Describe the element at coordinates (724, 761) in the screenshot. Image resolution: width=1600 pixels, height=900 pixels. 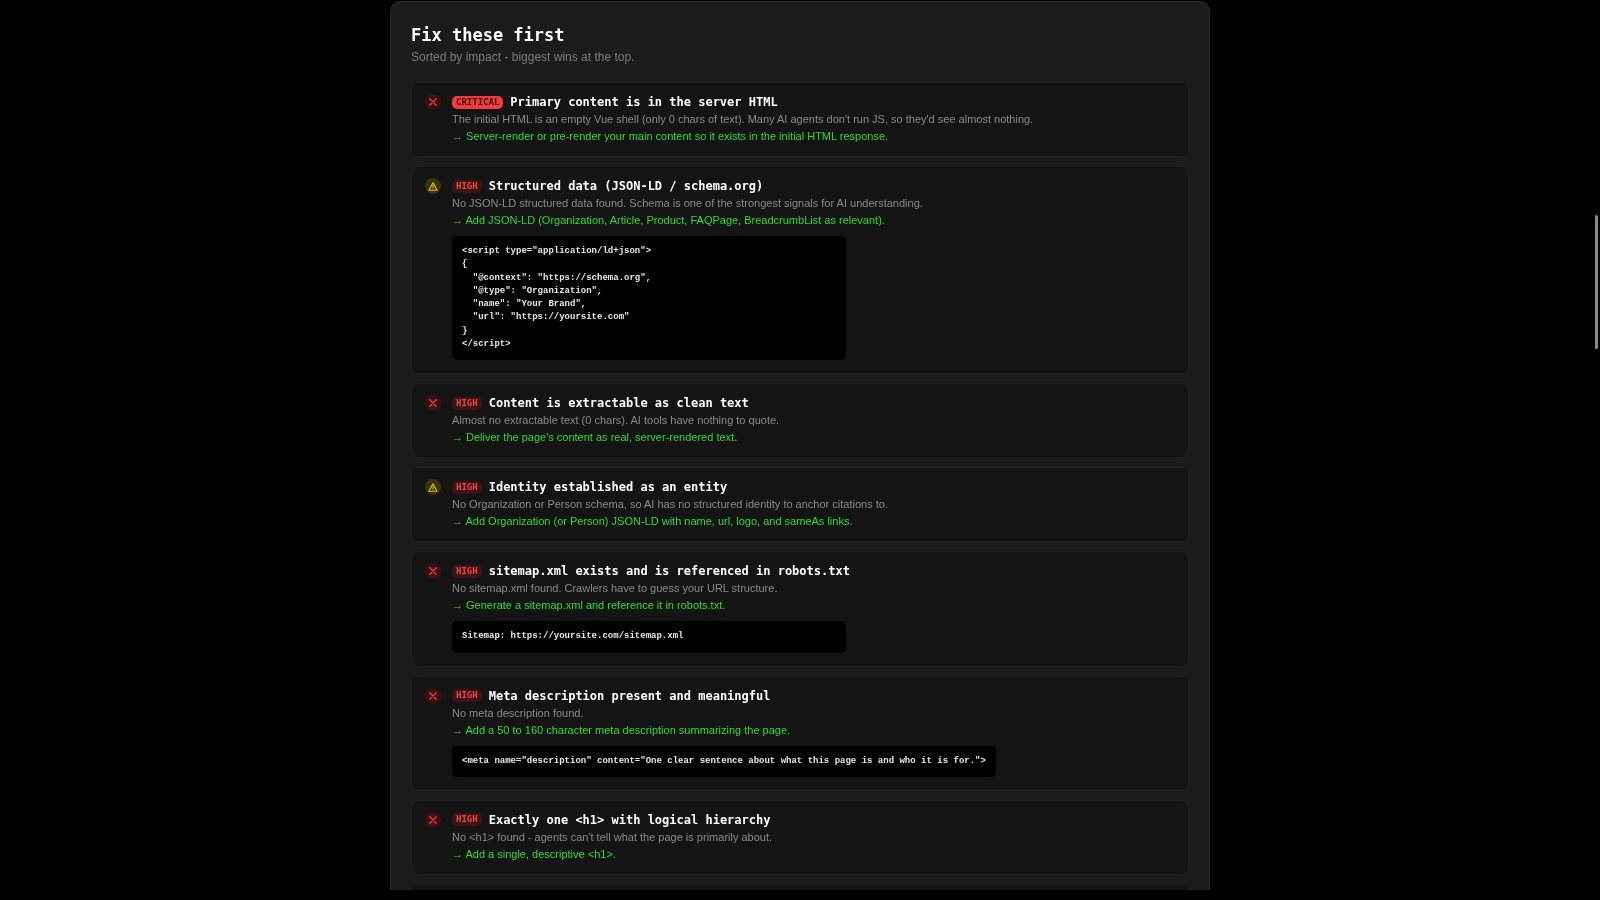
I see `code-block: <meta name="description" content="One clear sentence about what this page is and who it is for.">` at that location.